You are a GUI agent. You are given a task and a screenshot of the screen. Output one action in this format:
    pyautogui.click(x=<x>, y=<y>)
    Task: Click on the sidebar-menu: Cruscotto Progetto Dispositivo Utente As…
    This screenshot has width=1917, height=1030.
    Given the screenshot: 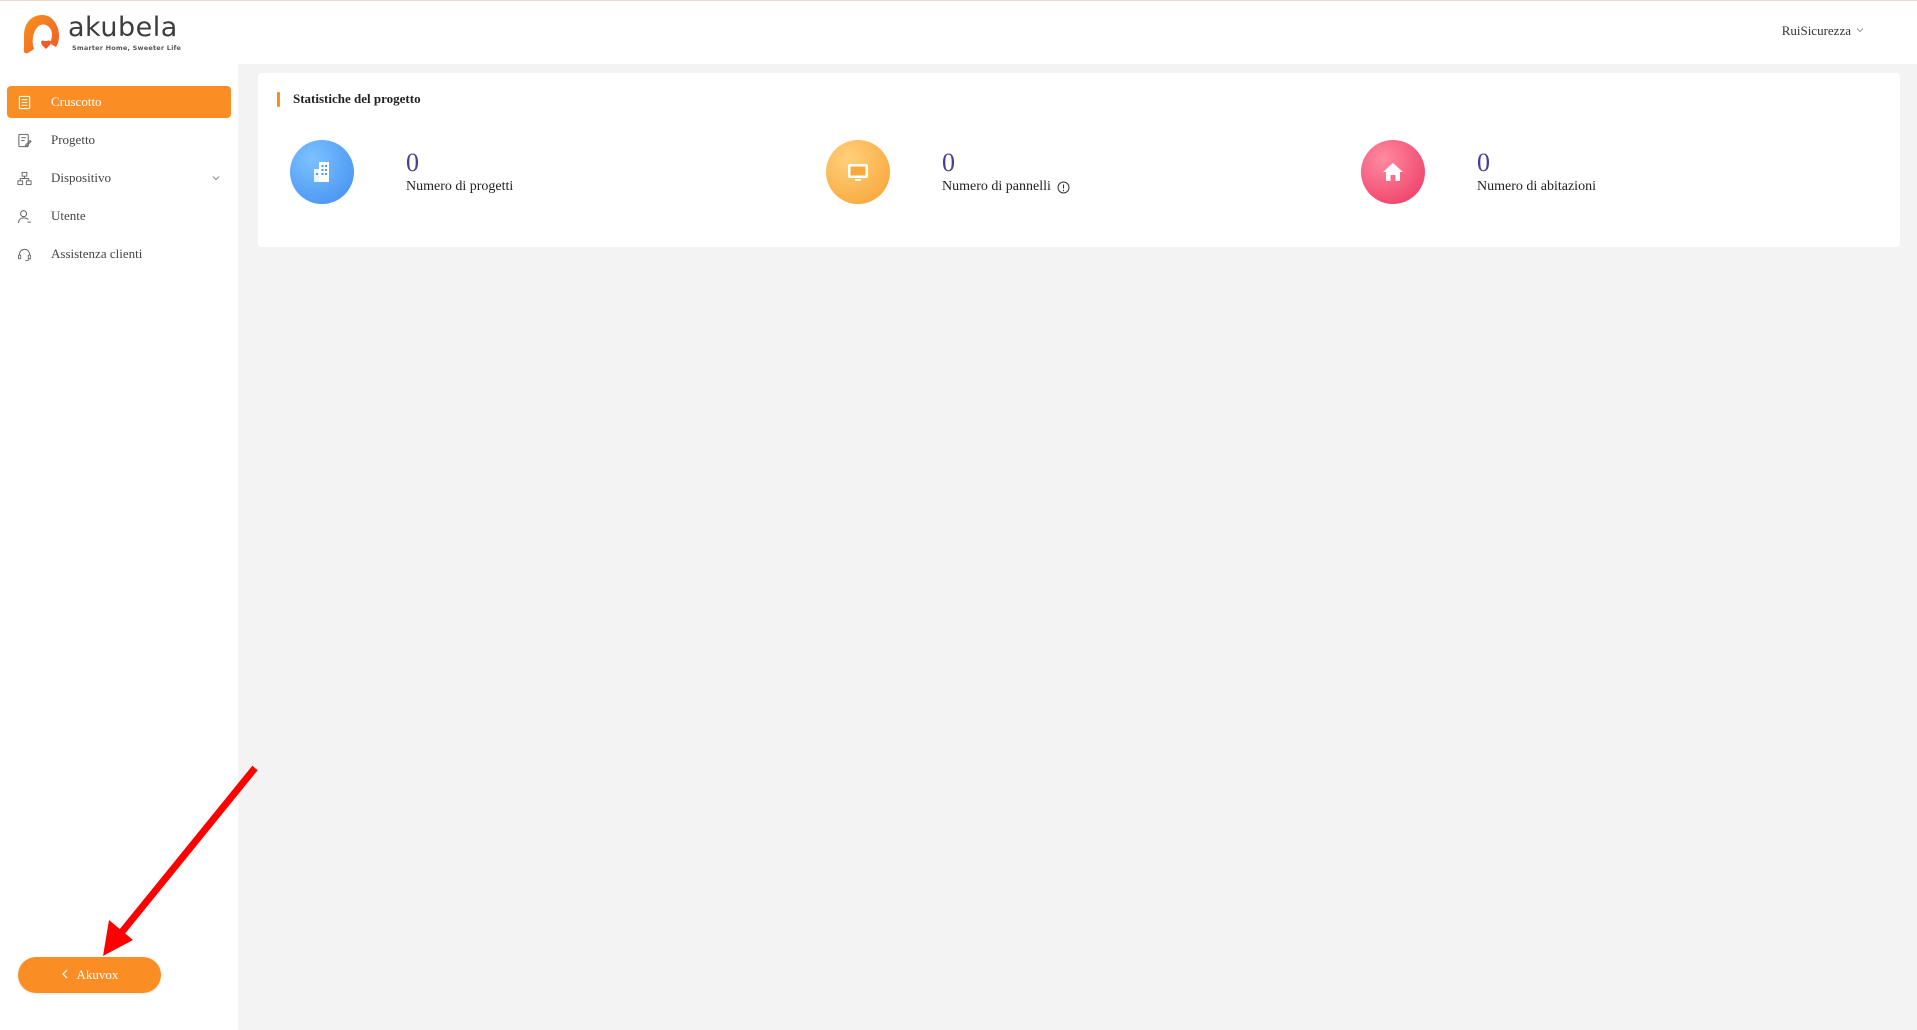 What is the action you would take?
    pyautogui.click(x=119, y=181)
    